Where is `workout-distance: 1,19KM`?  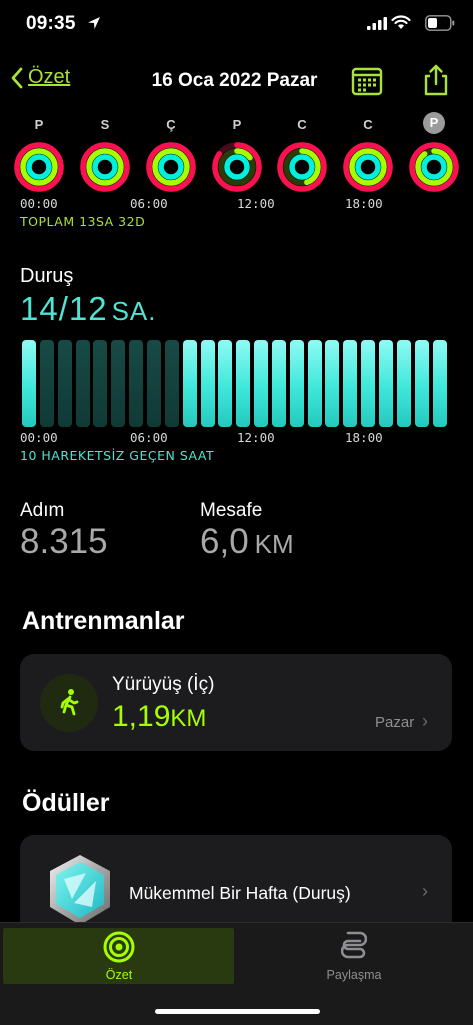
workout-distance: 1,19KM is located at coordinates (159, 716).